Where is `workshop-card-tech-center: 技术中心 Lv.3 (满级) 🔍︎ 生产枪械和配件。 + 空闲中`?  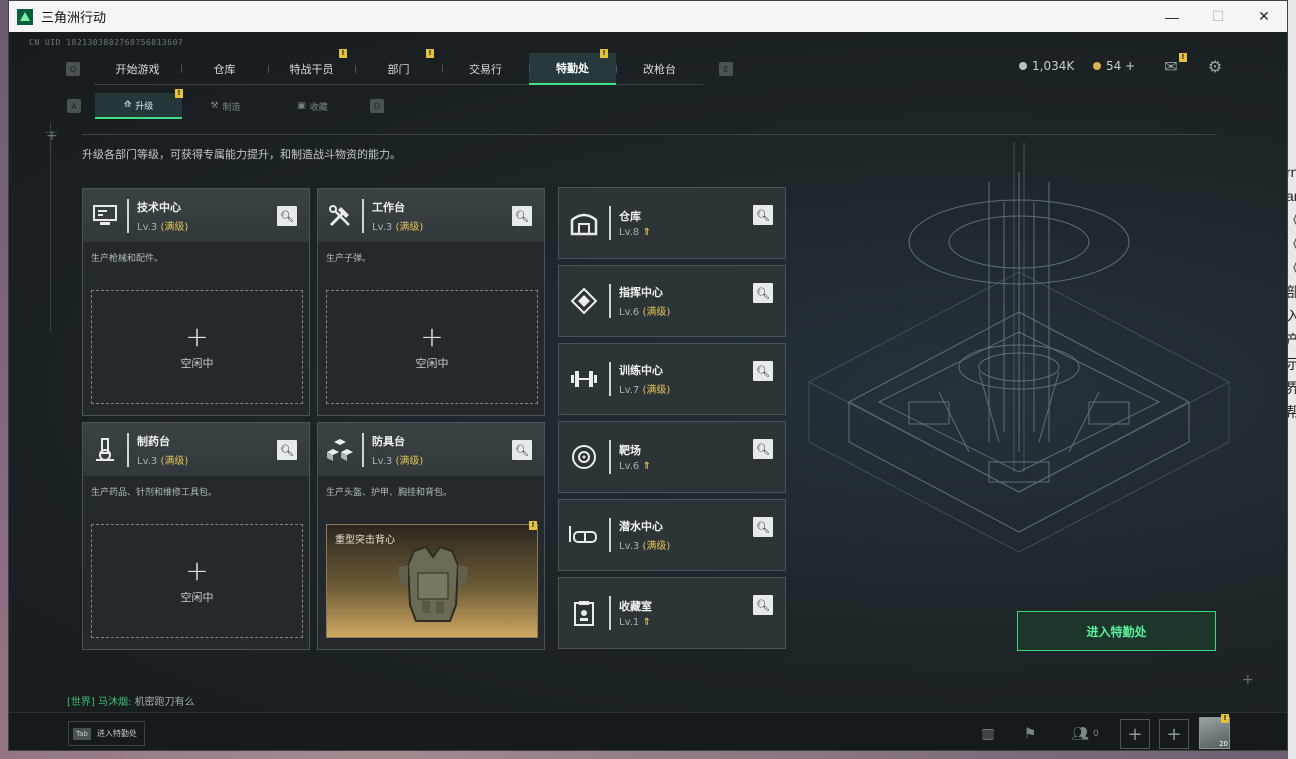
workshop-card-tech-center: 技术中心 Lv.3 (满级) 🔍︎ 生产枪械和配件。 + 空闲中 is located at coordinates (196, 302).